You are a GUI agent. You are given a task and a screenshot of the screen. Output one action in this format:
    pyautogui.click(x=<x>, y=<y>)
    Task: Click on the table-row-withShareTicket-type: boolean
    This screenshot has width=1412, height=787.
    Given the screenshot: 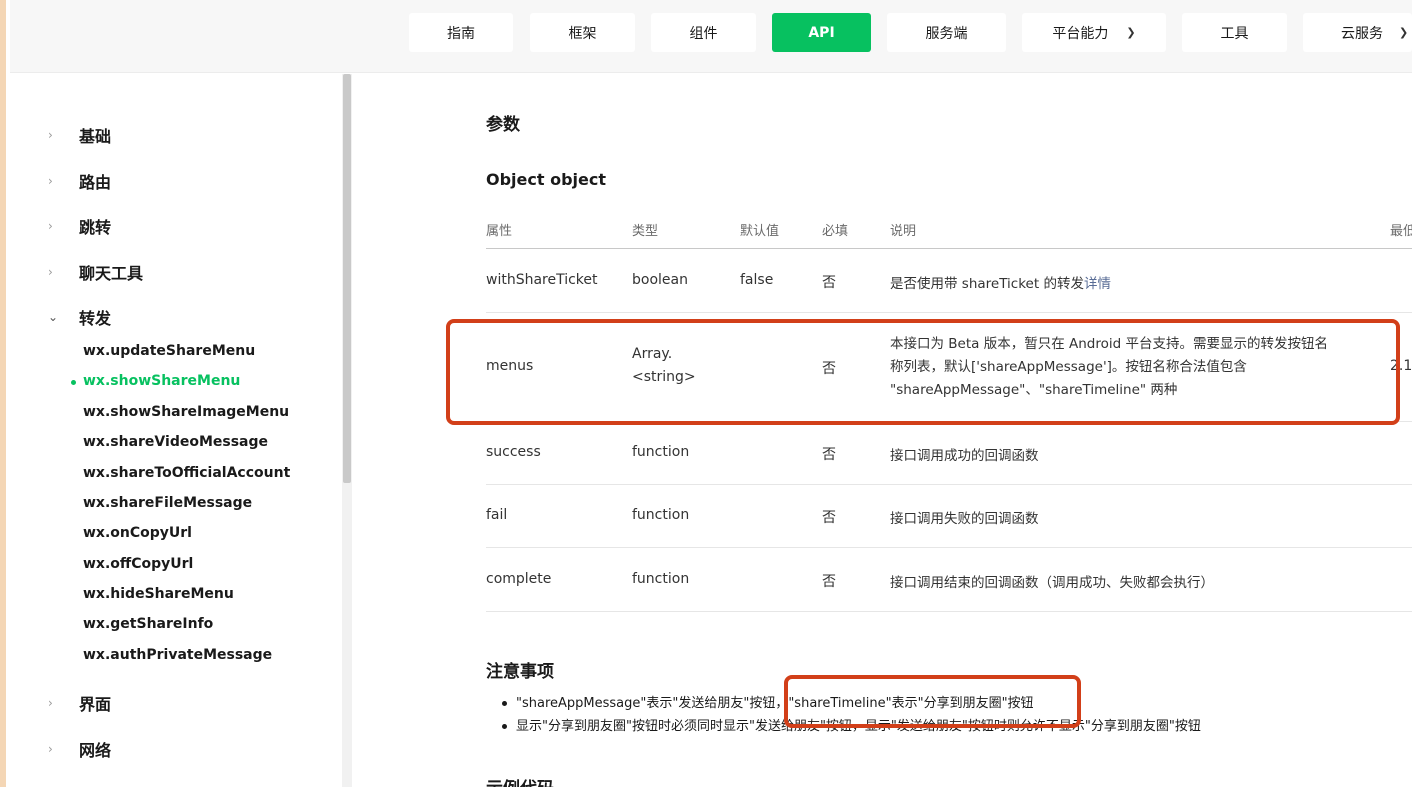 What is the action you would take?
    pyautogui.click(x=660, y=280)
    